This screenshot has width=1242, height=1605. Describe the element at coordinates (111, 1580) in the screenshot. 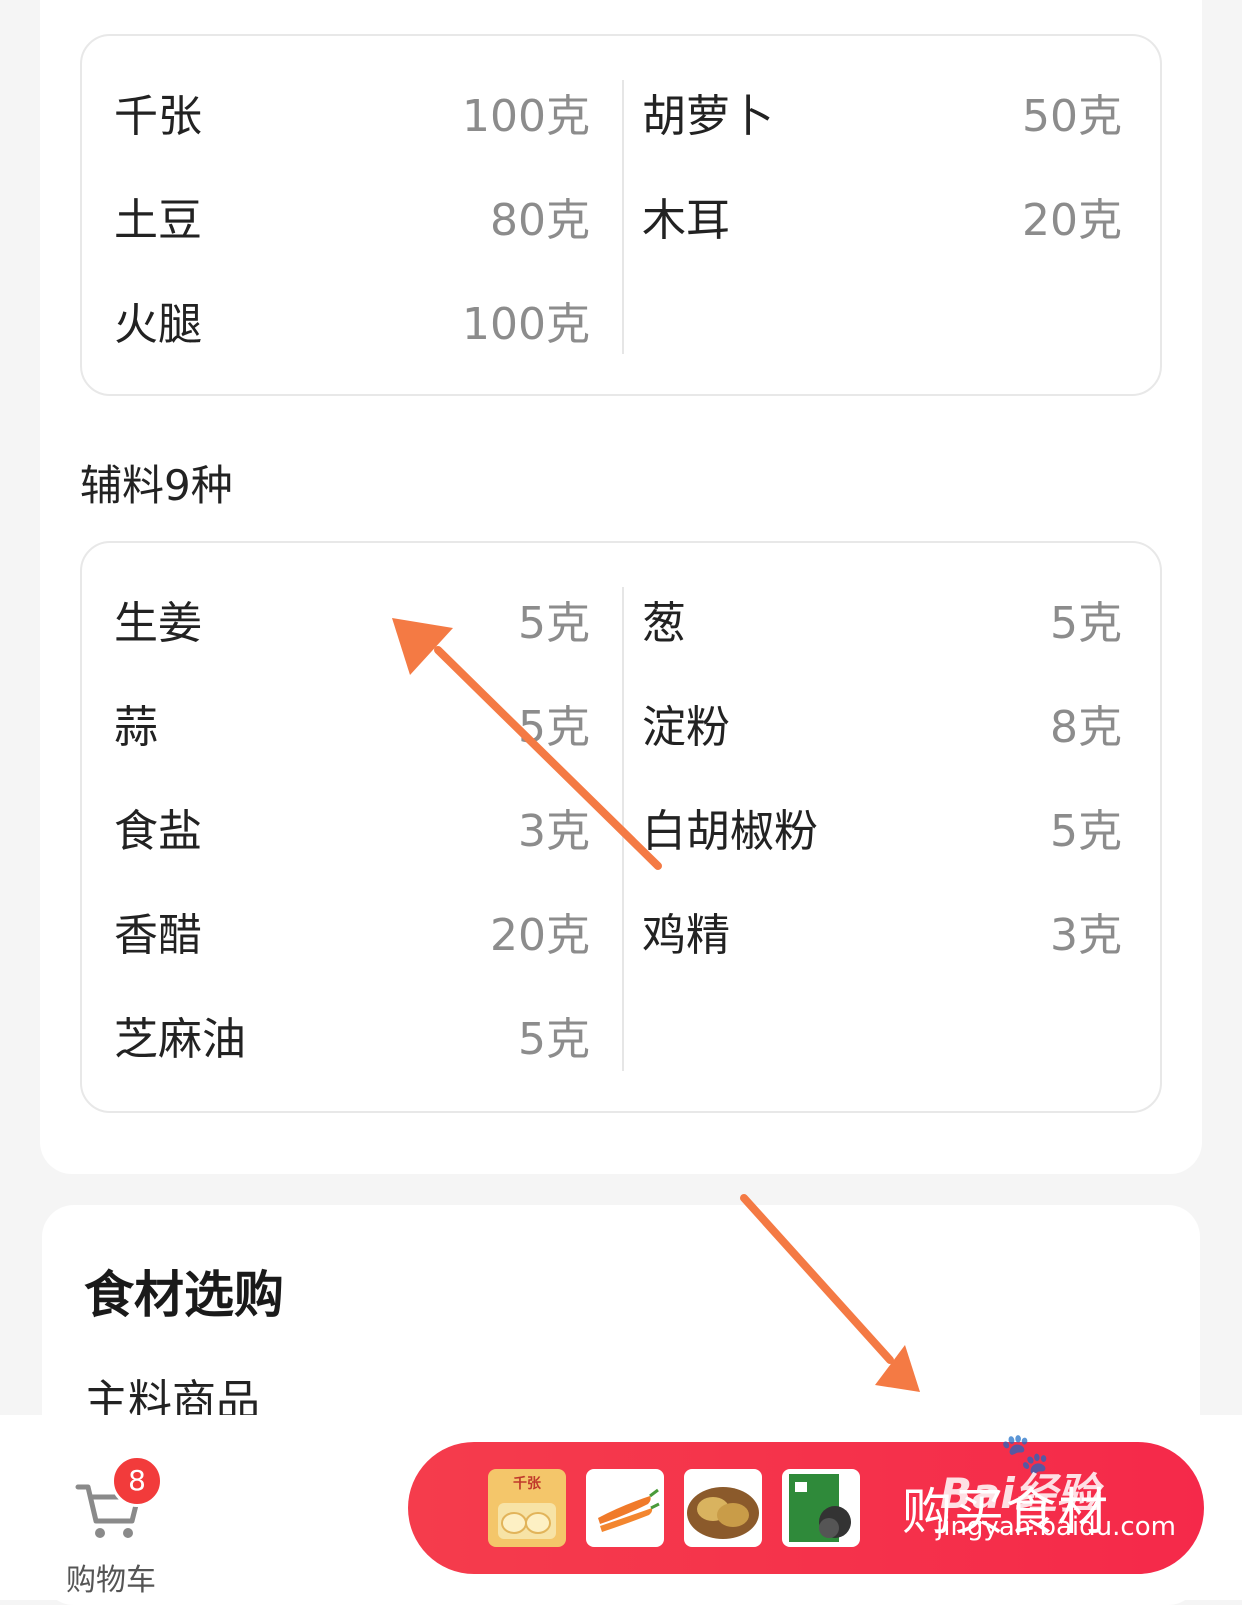

I see `cart-label: 购物车` at that location.